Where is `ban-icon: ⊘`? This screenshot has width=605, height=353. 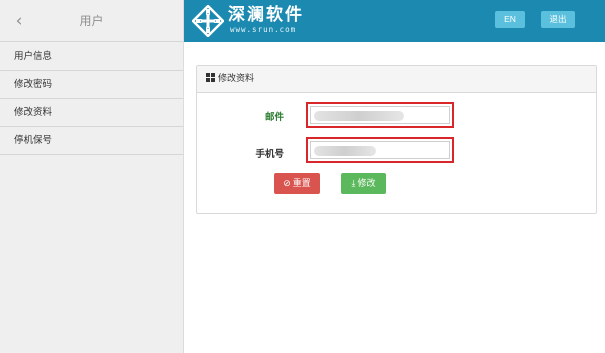
ban-icon: ⊘ is located at coordinates (287, 183).